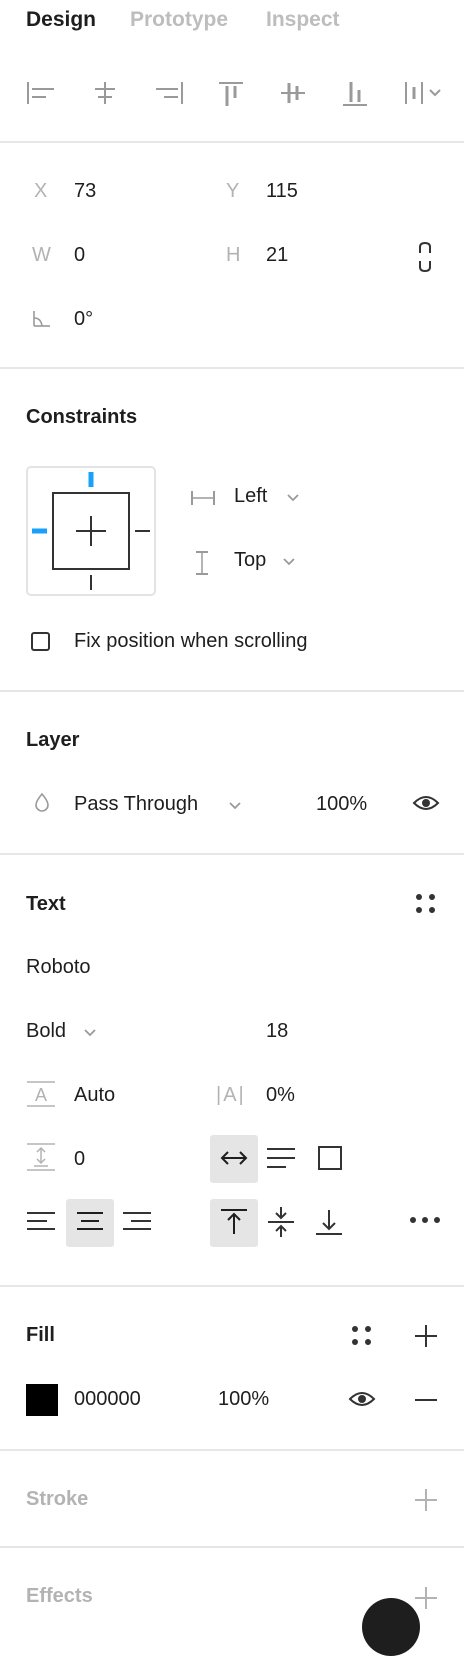 This screenshot has height=1656, width=464. I want to click on fix-position-checkbox, so click(40, 641).